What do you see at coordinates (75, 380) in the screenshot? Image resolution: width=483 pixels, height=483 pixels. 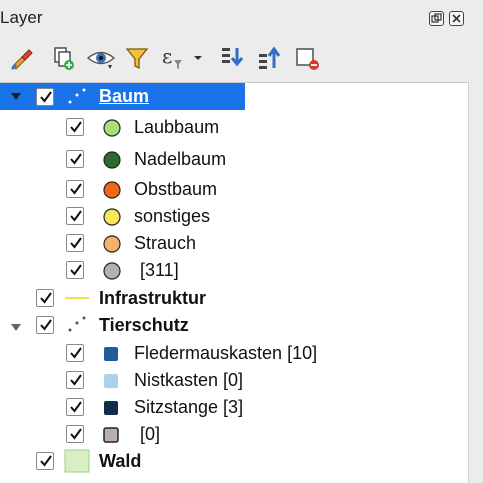 I see `class-checkbox-nistkasten` at bounding box center [75, 380].